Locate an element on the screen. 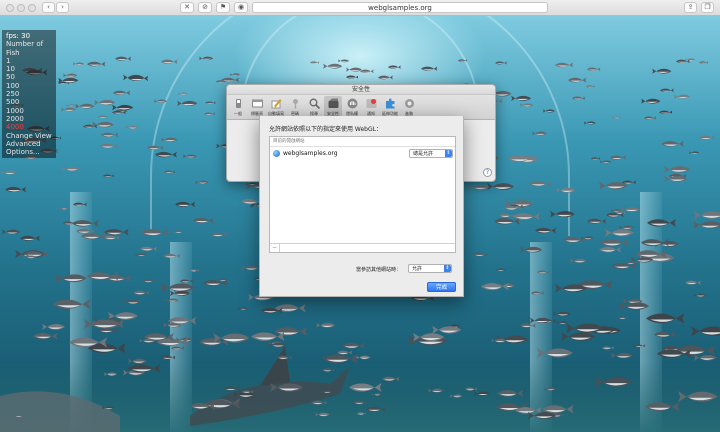 This screenshot has height=432, width=720. back-button: ‹ is located at coordinates (48, 7).